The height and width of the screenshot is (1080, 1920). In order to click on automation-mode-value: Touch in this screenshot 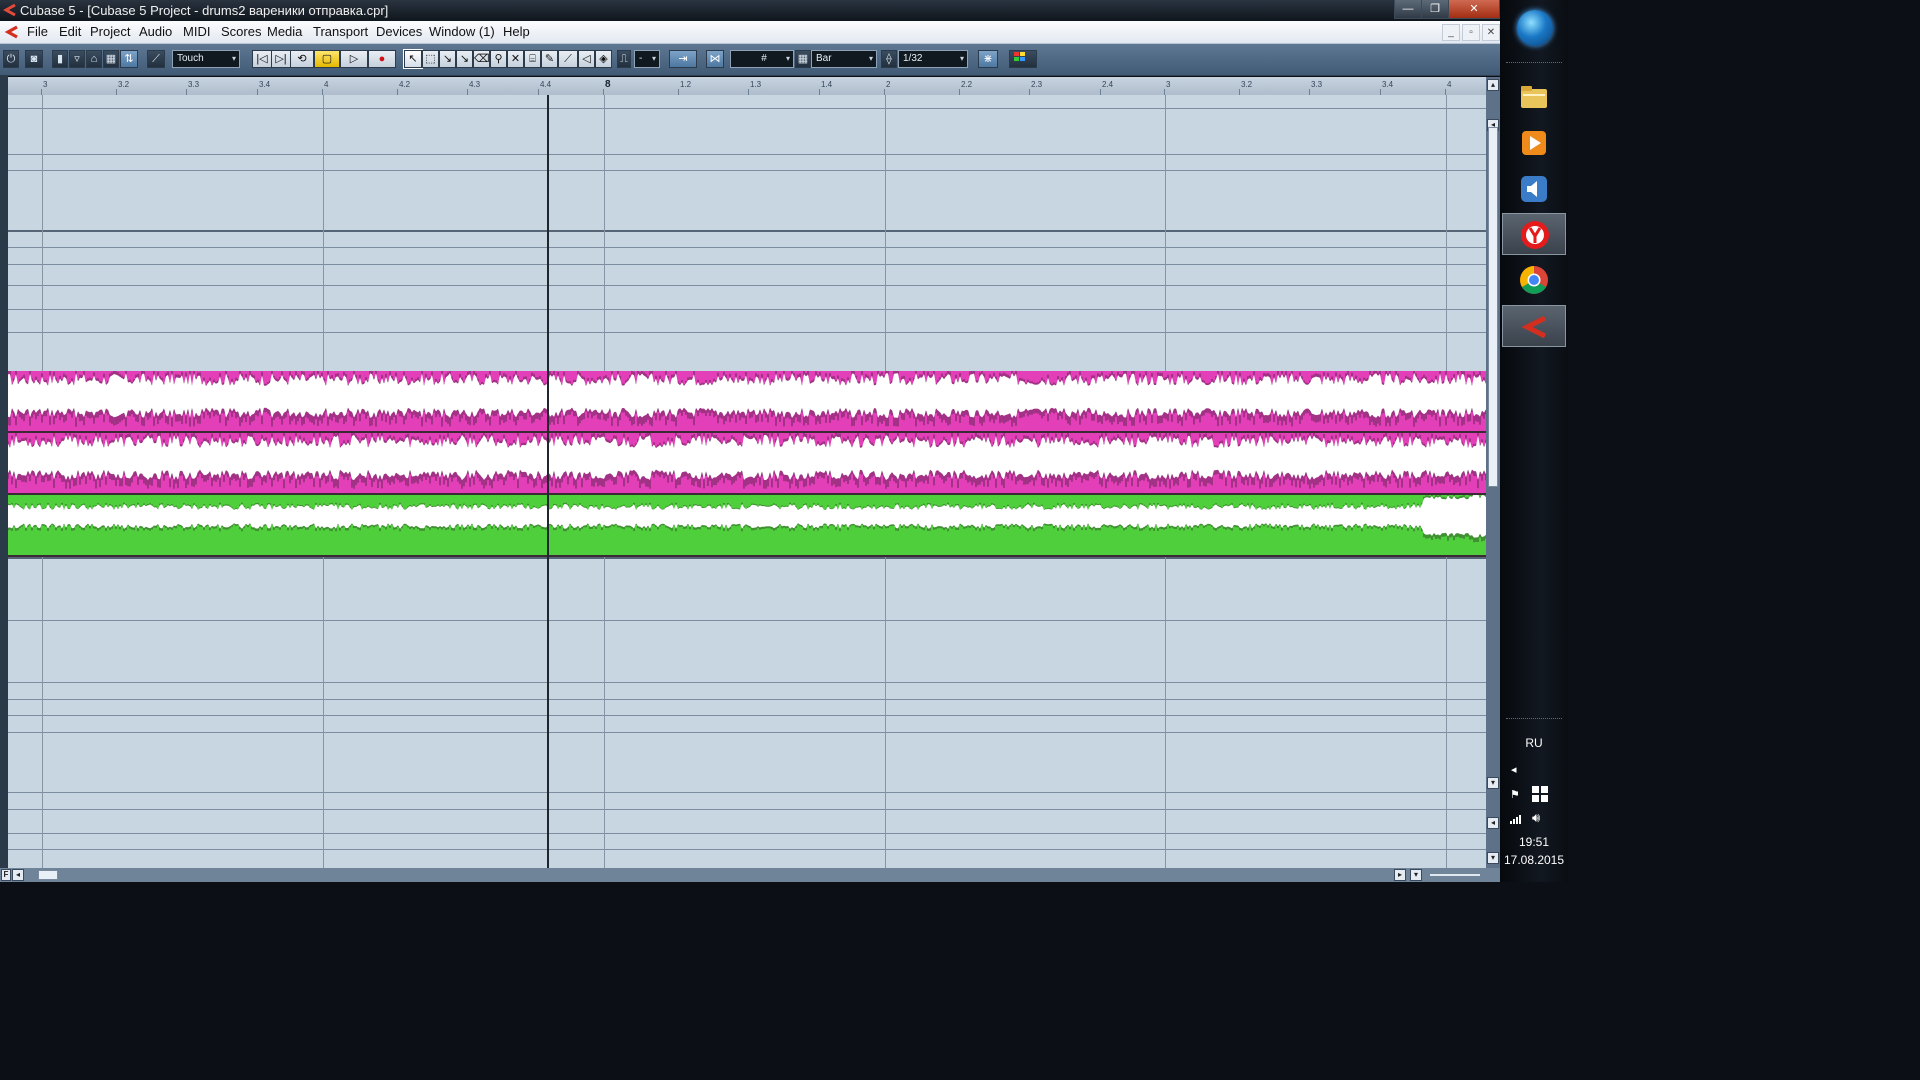, I will do `click(190, 58)`.